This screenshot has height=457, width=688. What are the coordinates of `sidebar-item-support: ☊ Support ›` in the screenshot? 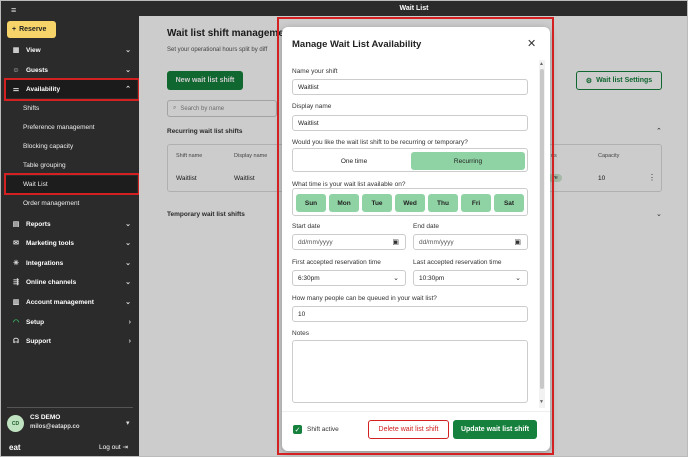 It's located at (71, 341).